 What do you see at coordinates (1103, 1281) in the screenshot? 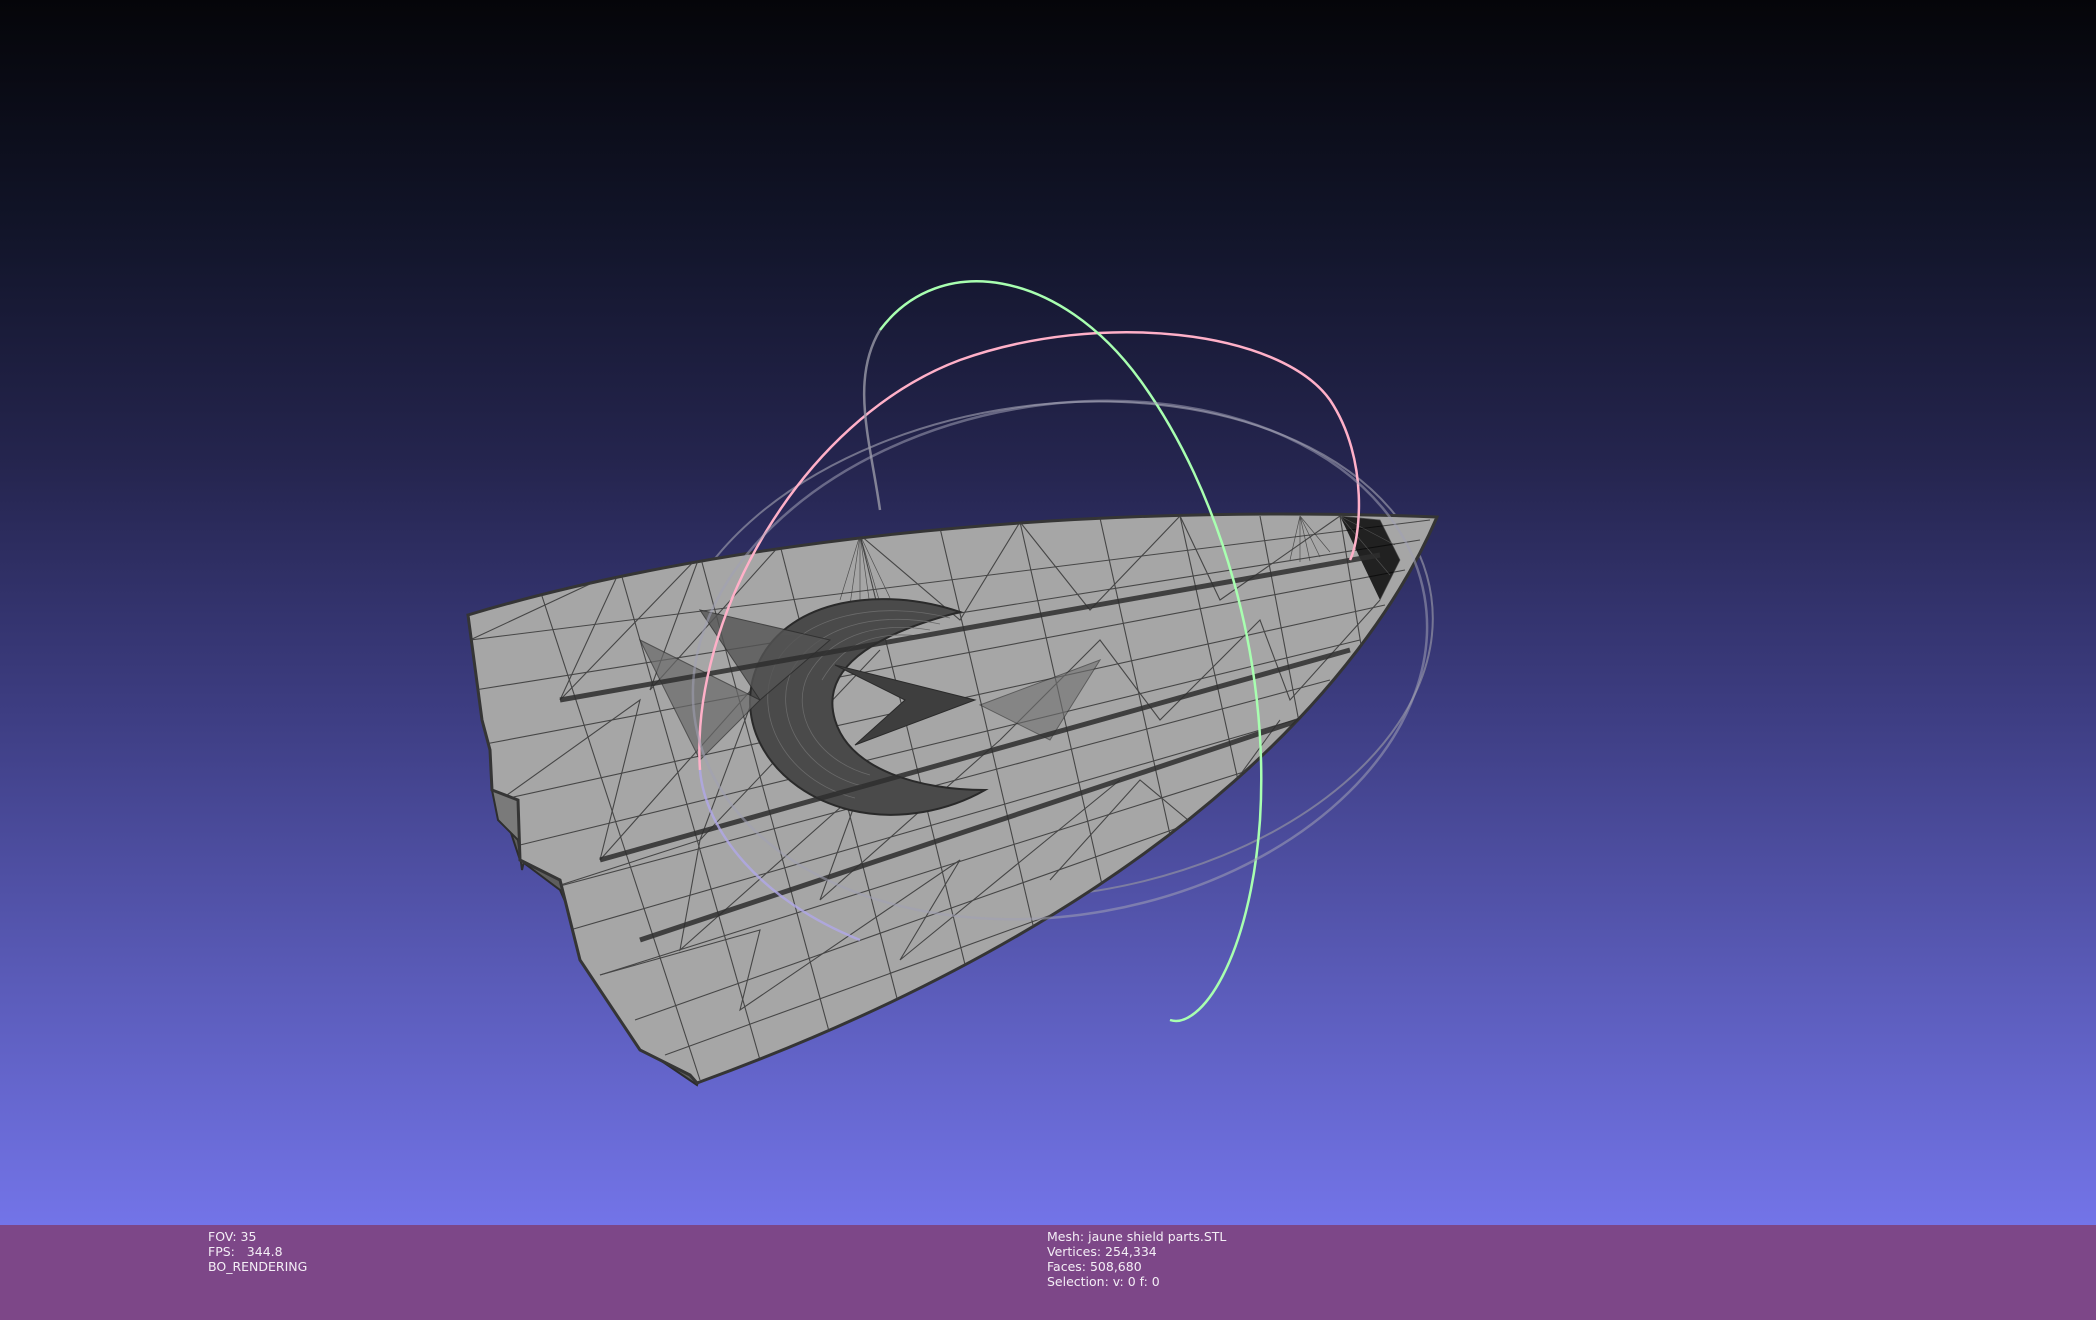
I see `selection-count: Selection: v: 0 f: 0` at bounding box center [1103, 1281].